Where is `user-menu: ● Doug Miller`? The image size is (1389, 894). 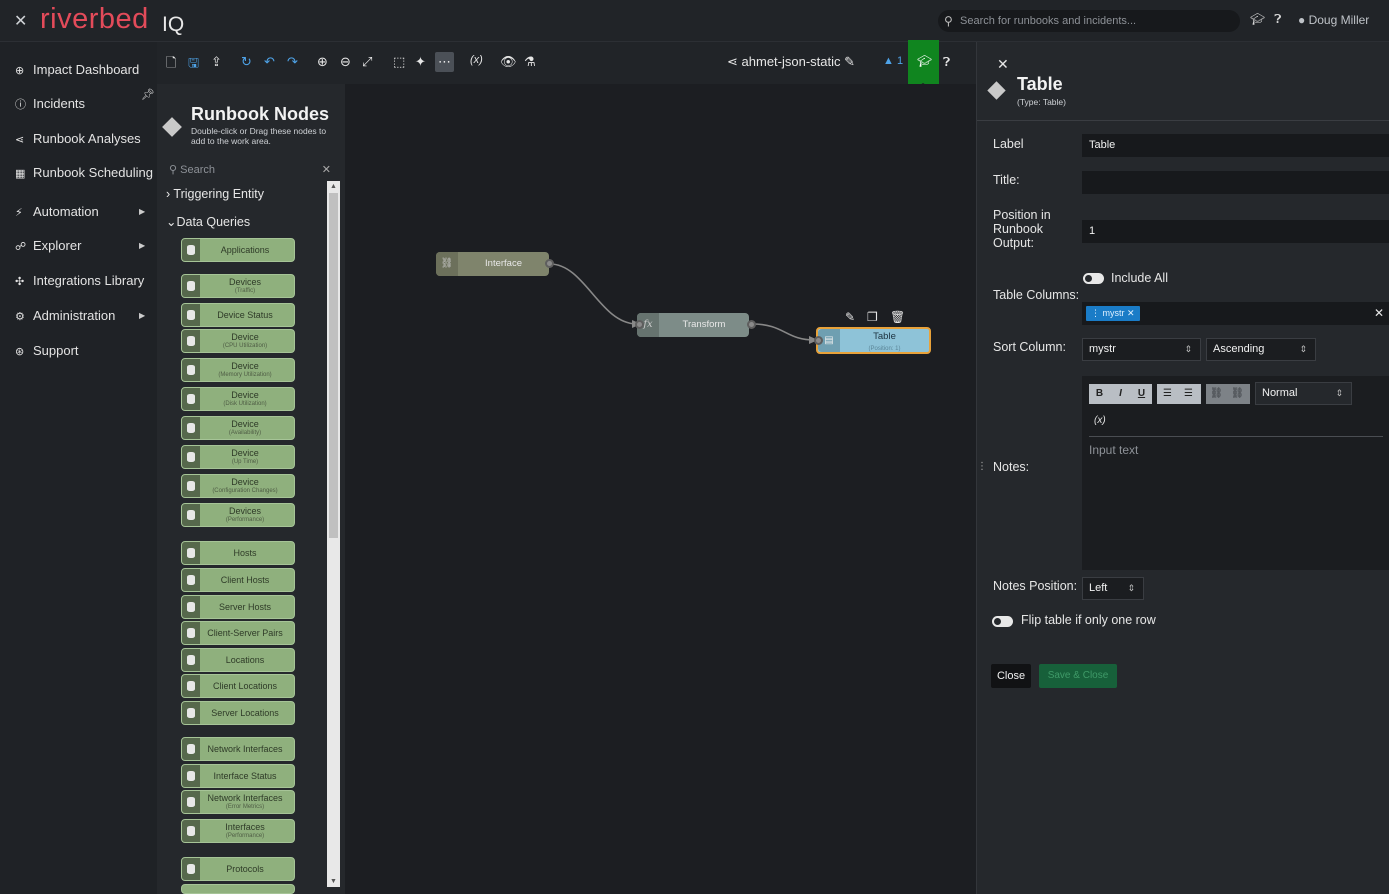 user-menu: ● Doug Miller is located at coordinates (1333, 20).